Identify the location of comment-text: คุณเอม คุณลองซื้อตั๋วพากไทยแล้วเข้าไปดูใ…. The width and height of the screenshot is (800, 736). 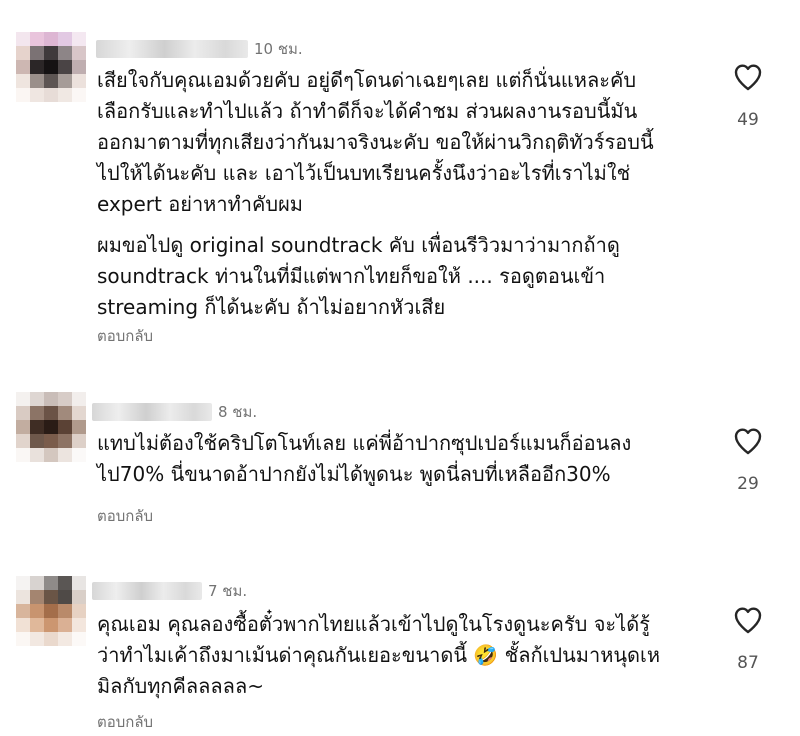
(407, 655).